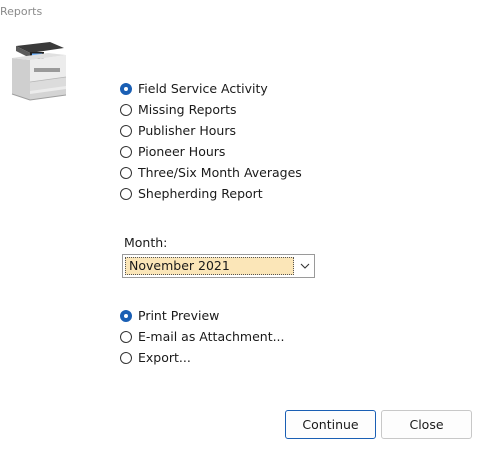 The image size is (496, 458). What do you see at coordinates (182, 151) in the screenshot?
I see `report-type-label: Pioneer Hours` at bounding box center [182, 151].